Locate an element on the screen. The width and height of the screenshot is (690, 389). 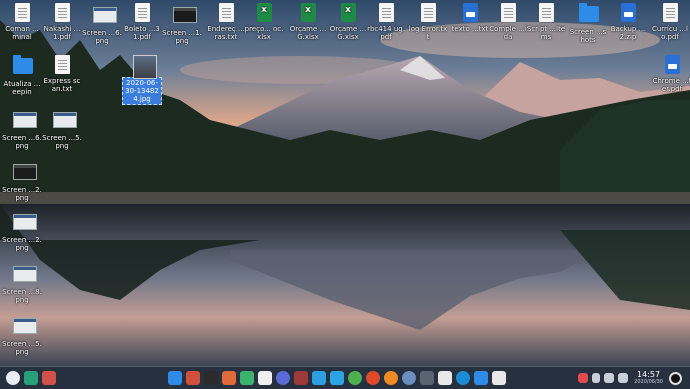
taskbar-dock is located at coordinates (337, 378).